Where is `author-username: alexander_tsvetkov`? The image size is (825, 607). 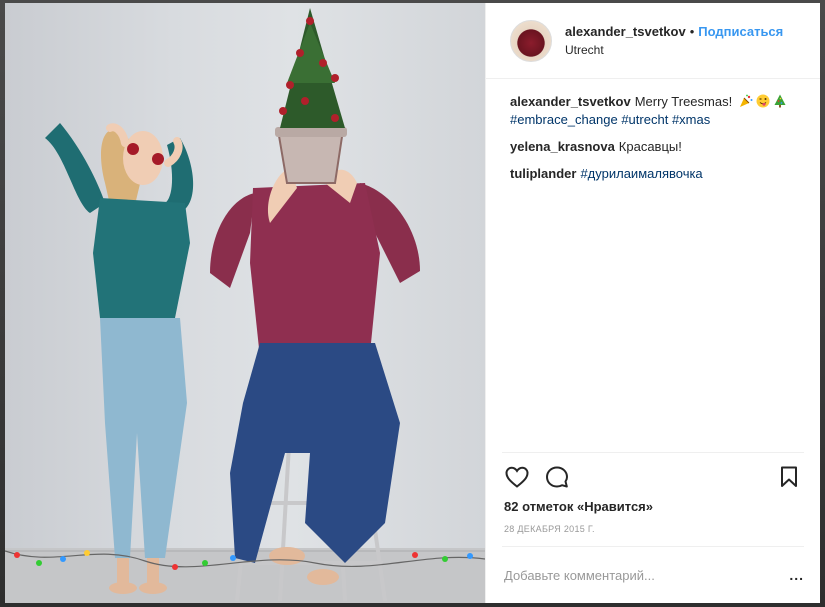
author-username: alexander_tsvetkov is located at coordinates (625, 31).